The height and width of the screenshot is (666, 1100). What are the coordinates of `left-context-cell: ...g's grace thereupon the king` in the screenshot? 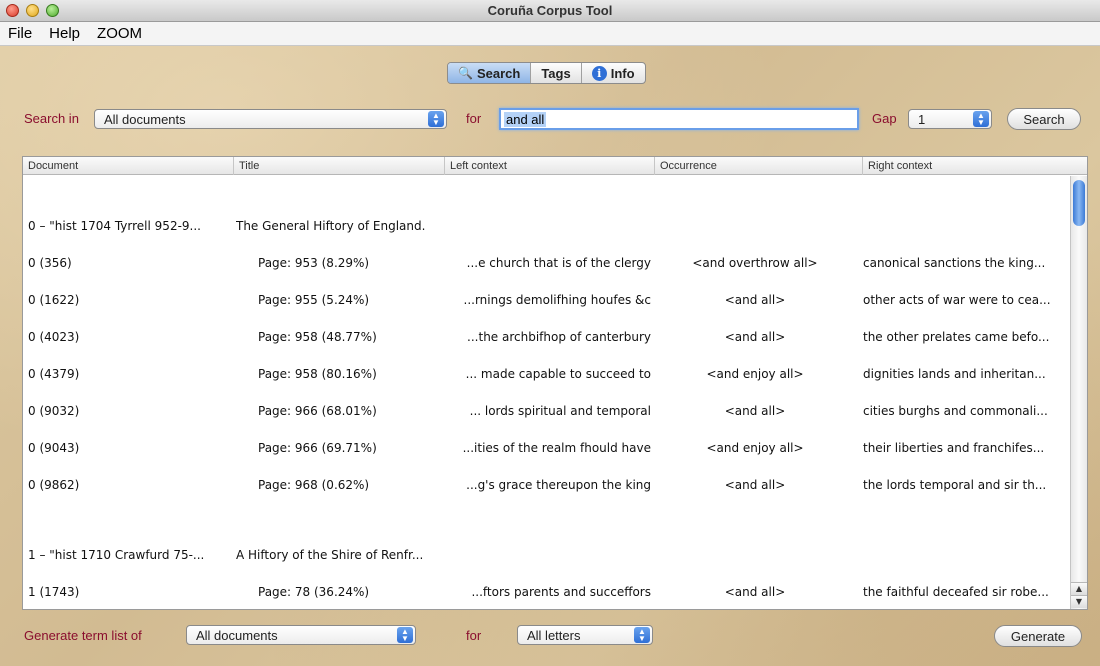 It's located at (558, 485).